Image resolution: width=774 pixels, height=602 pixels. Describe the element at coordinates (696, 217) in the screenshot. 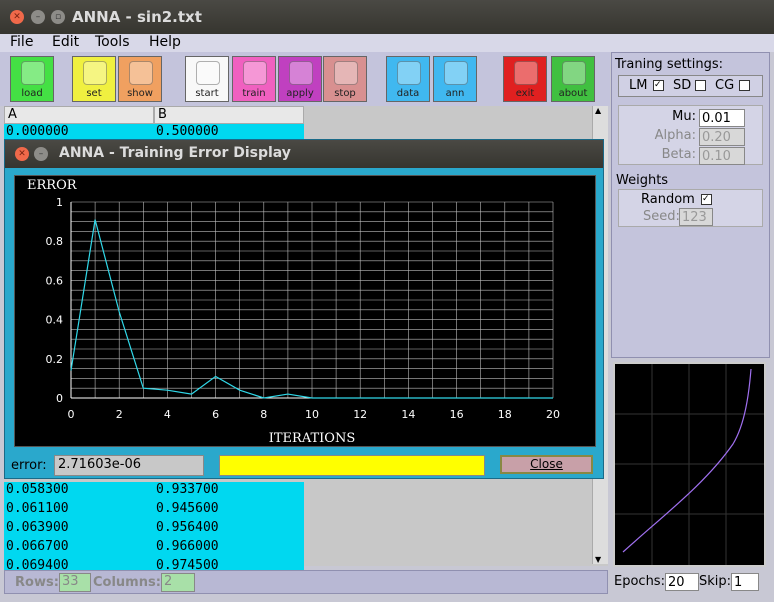

I see `seed-field` at that location.